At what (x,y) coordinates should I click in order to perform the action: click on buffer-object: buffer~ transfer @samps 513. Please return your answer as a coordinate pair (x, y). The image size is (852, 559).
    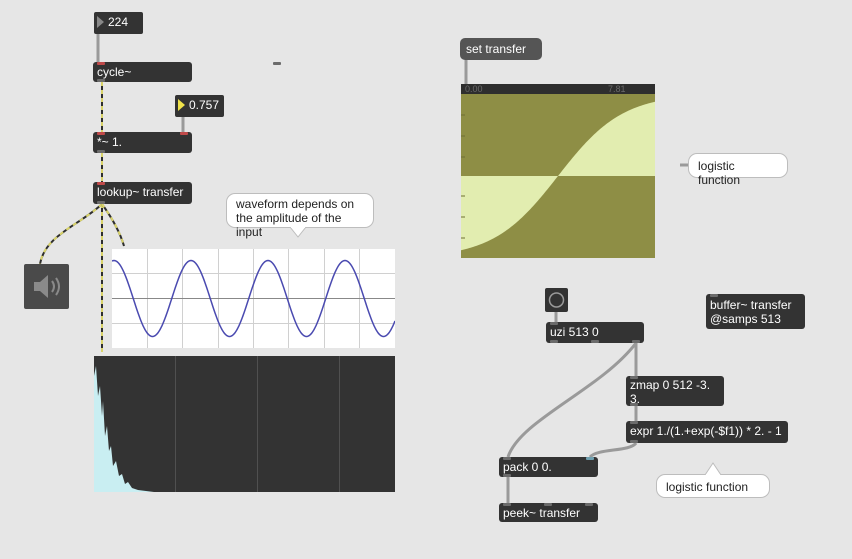
    Looking at the image, I should click on (755, 311).